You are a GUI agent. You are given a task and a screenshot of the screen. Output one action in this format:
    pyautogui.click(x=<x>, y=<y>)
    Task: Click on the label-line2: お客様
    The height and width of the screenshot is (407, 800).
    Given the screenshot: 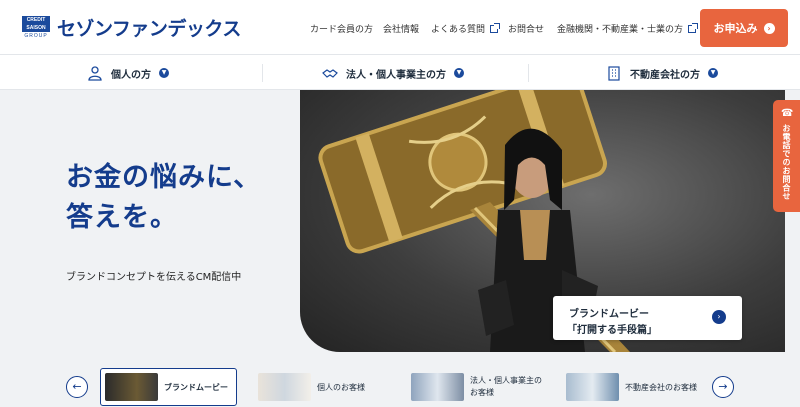 What is the action you would take?
    pyautogui.click(x=482, y=392)
    